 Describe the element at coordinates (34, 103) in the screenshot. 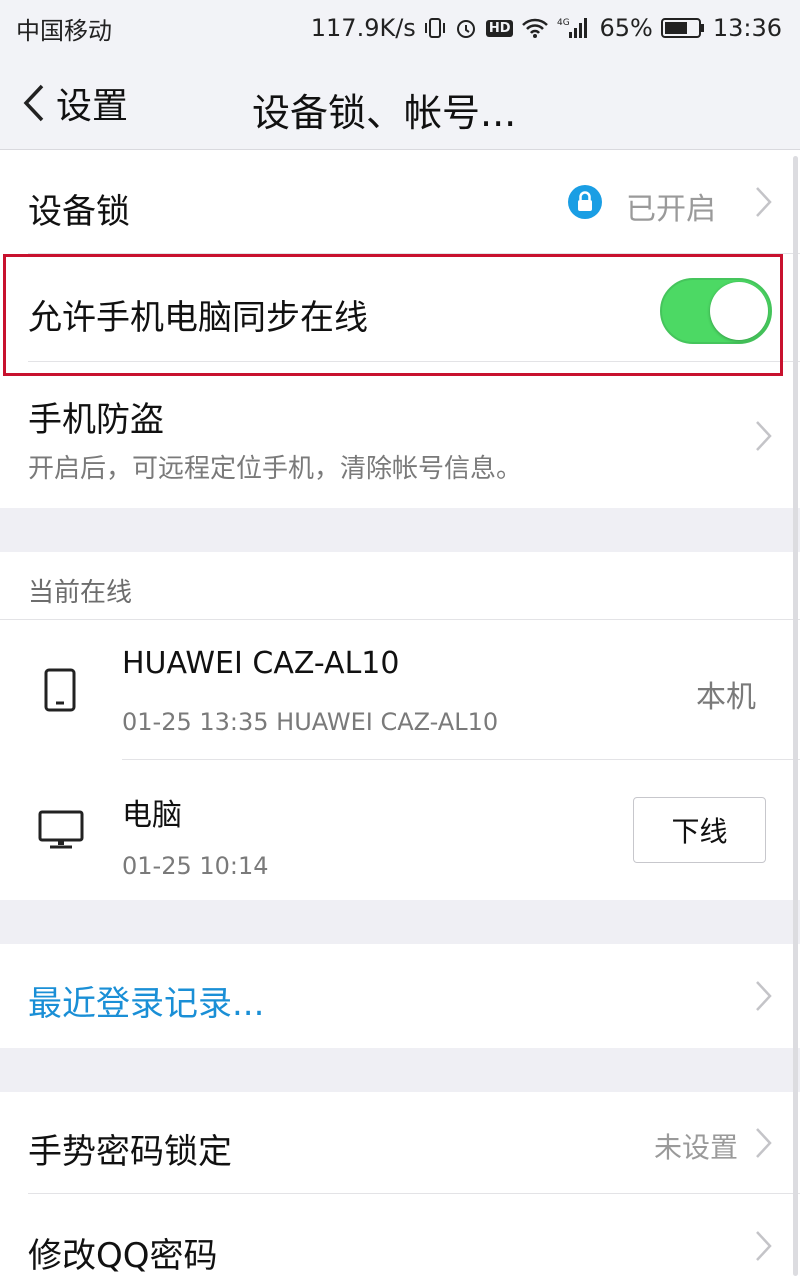

I see `chevron-left-icon` at that location.